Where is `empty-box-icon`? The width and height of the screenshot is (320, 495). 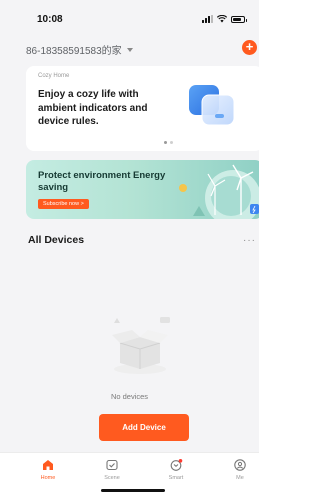
empty-box-icon is located at coordinates (141, 345).